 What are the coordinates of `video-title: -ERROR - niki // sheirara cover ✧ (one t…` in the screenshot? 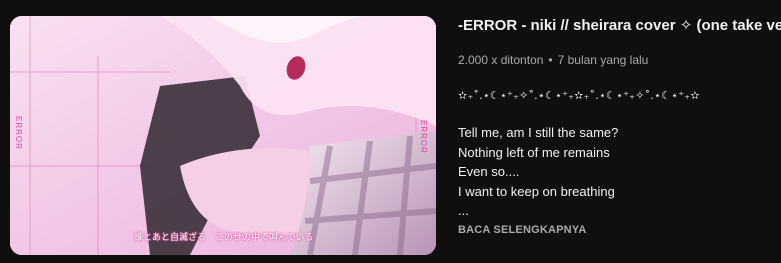 It's located at (619, 26).